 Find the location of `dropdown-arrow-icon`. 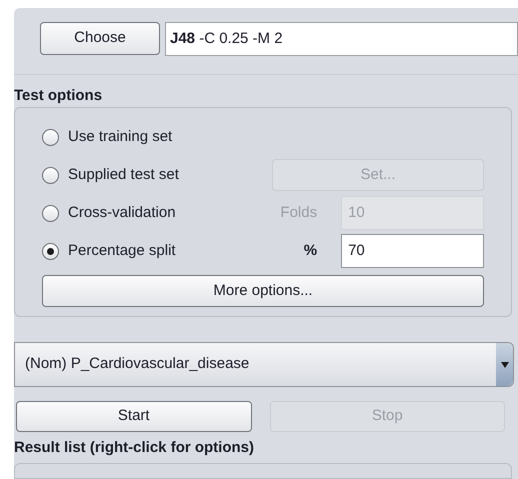

dropdown-arrow-icon is located at coordinates (504, 365).